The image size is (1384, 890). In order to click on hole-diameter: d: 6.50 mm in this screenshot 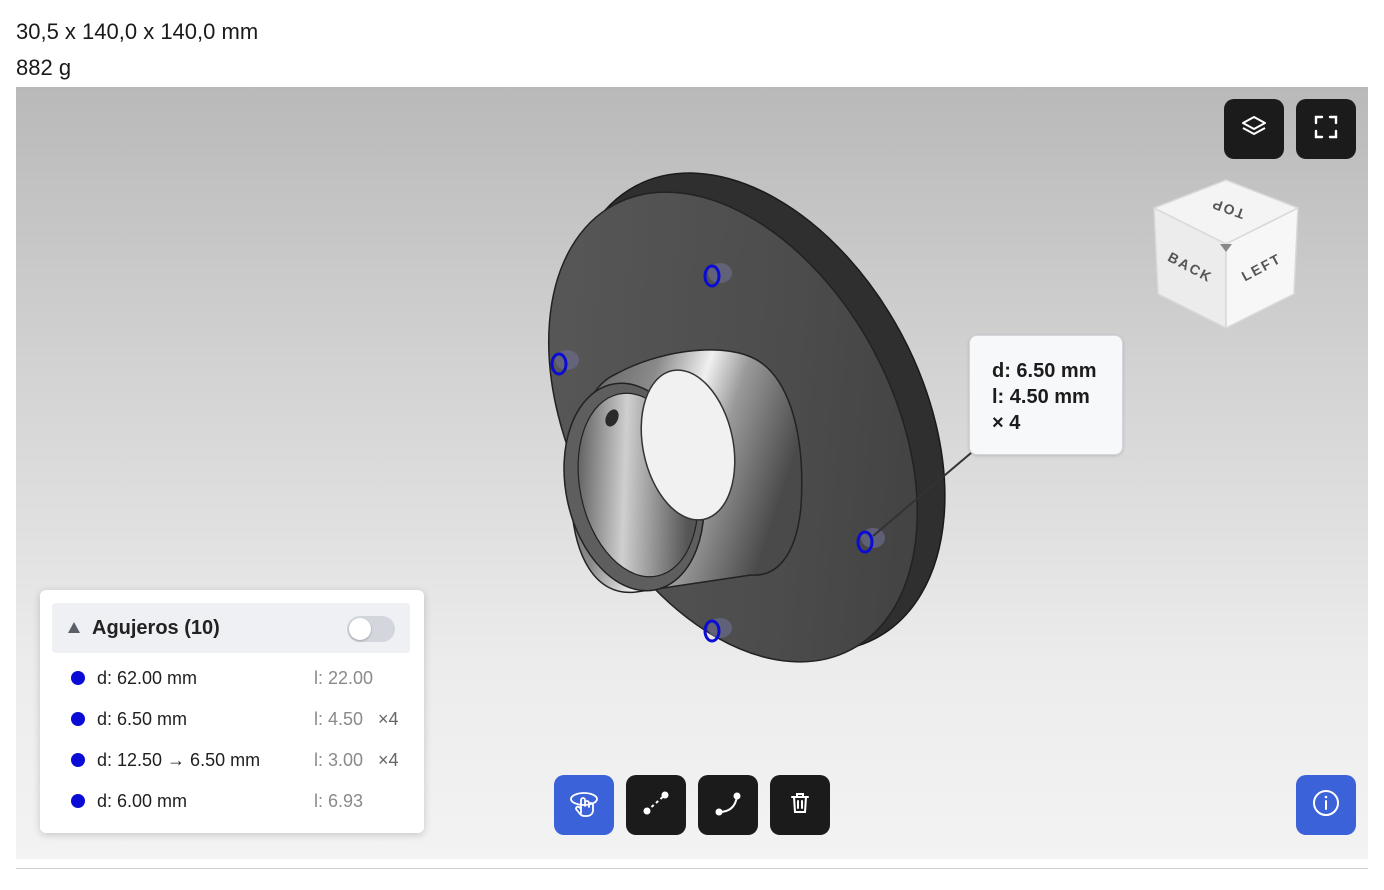, I will do `click(142, 719)`.